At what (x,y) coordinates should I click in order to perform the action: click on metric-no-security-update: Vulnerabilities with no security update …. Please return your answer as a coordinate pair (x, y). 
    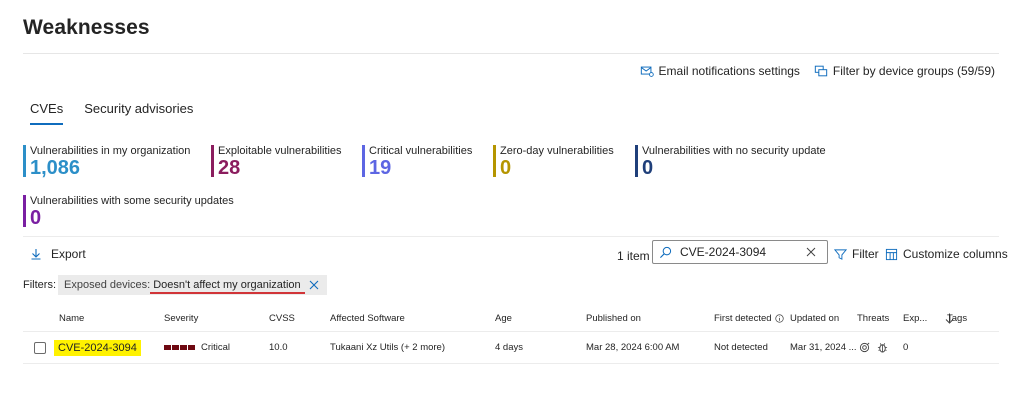
    Looking at the image, I should click on (730, 162).